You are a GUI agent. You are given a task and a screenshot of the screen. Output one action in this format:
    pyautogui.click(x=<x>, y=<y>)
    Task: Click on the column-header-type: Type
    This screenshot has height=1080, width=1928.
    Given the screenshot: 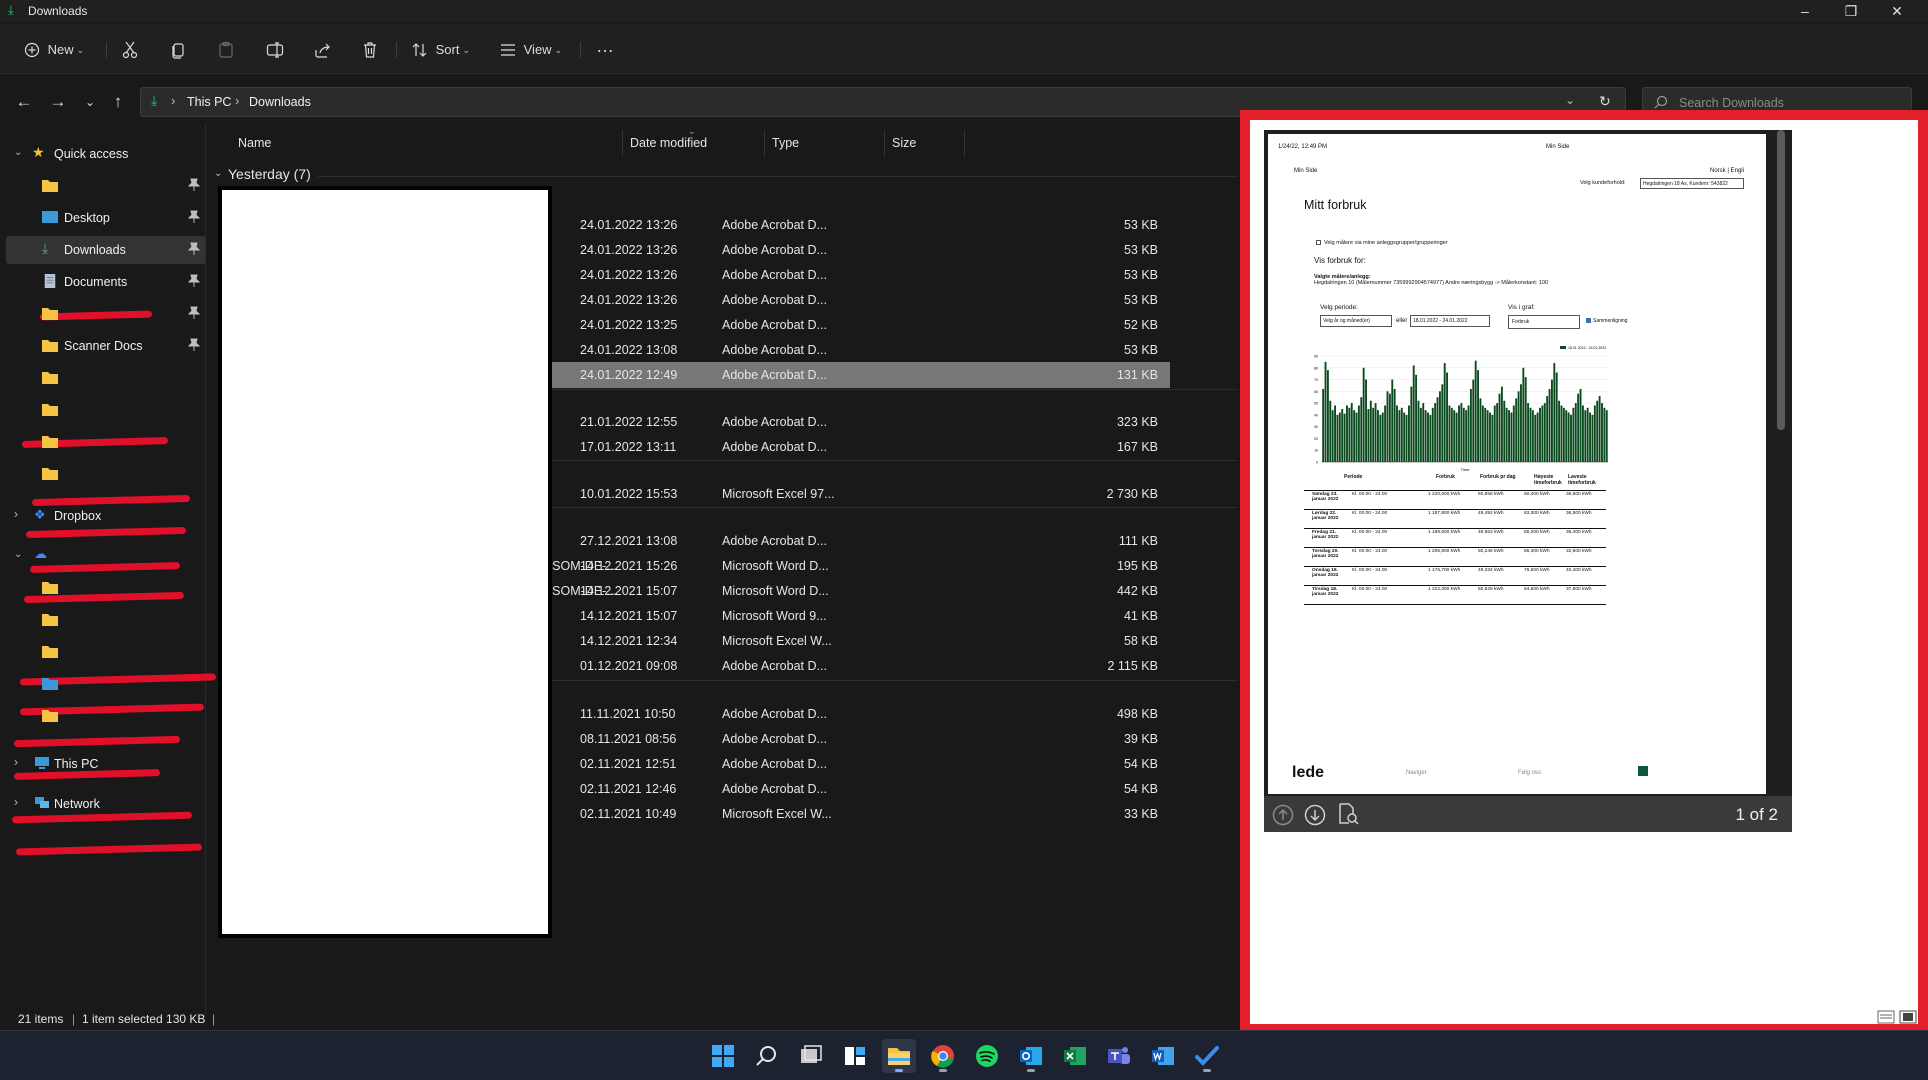 What is the action you would take?
    pyautogui.click(x=785, y=143)
    